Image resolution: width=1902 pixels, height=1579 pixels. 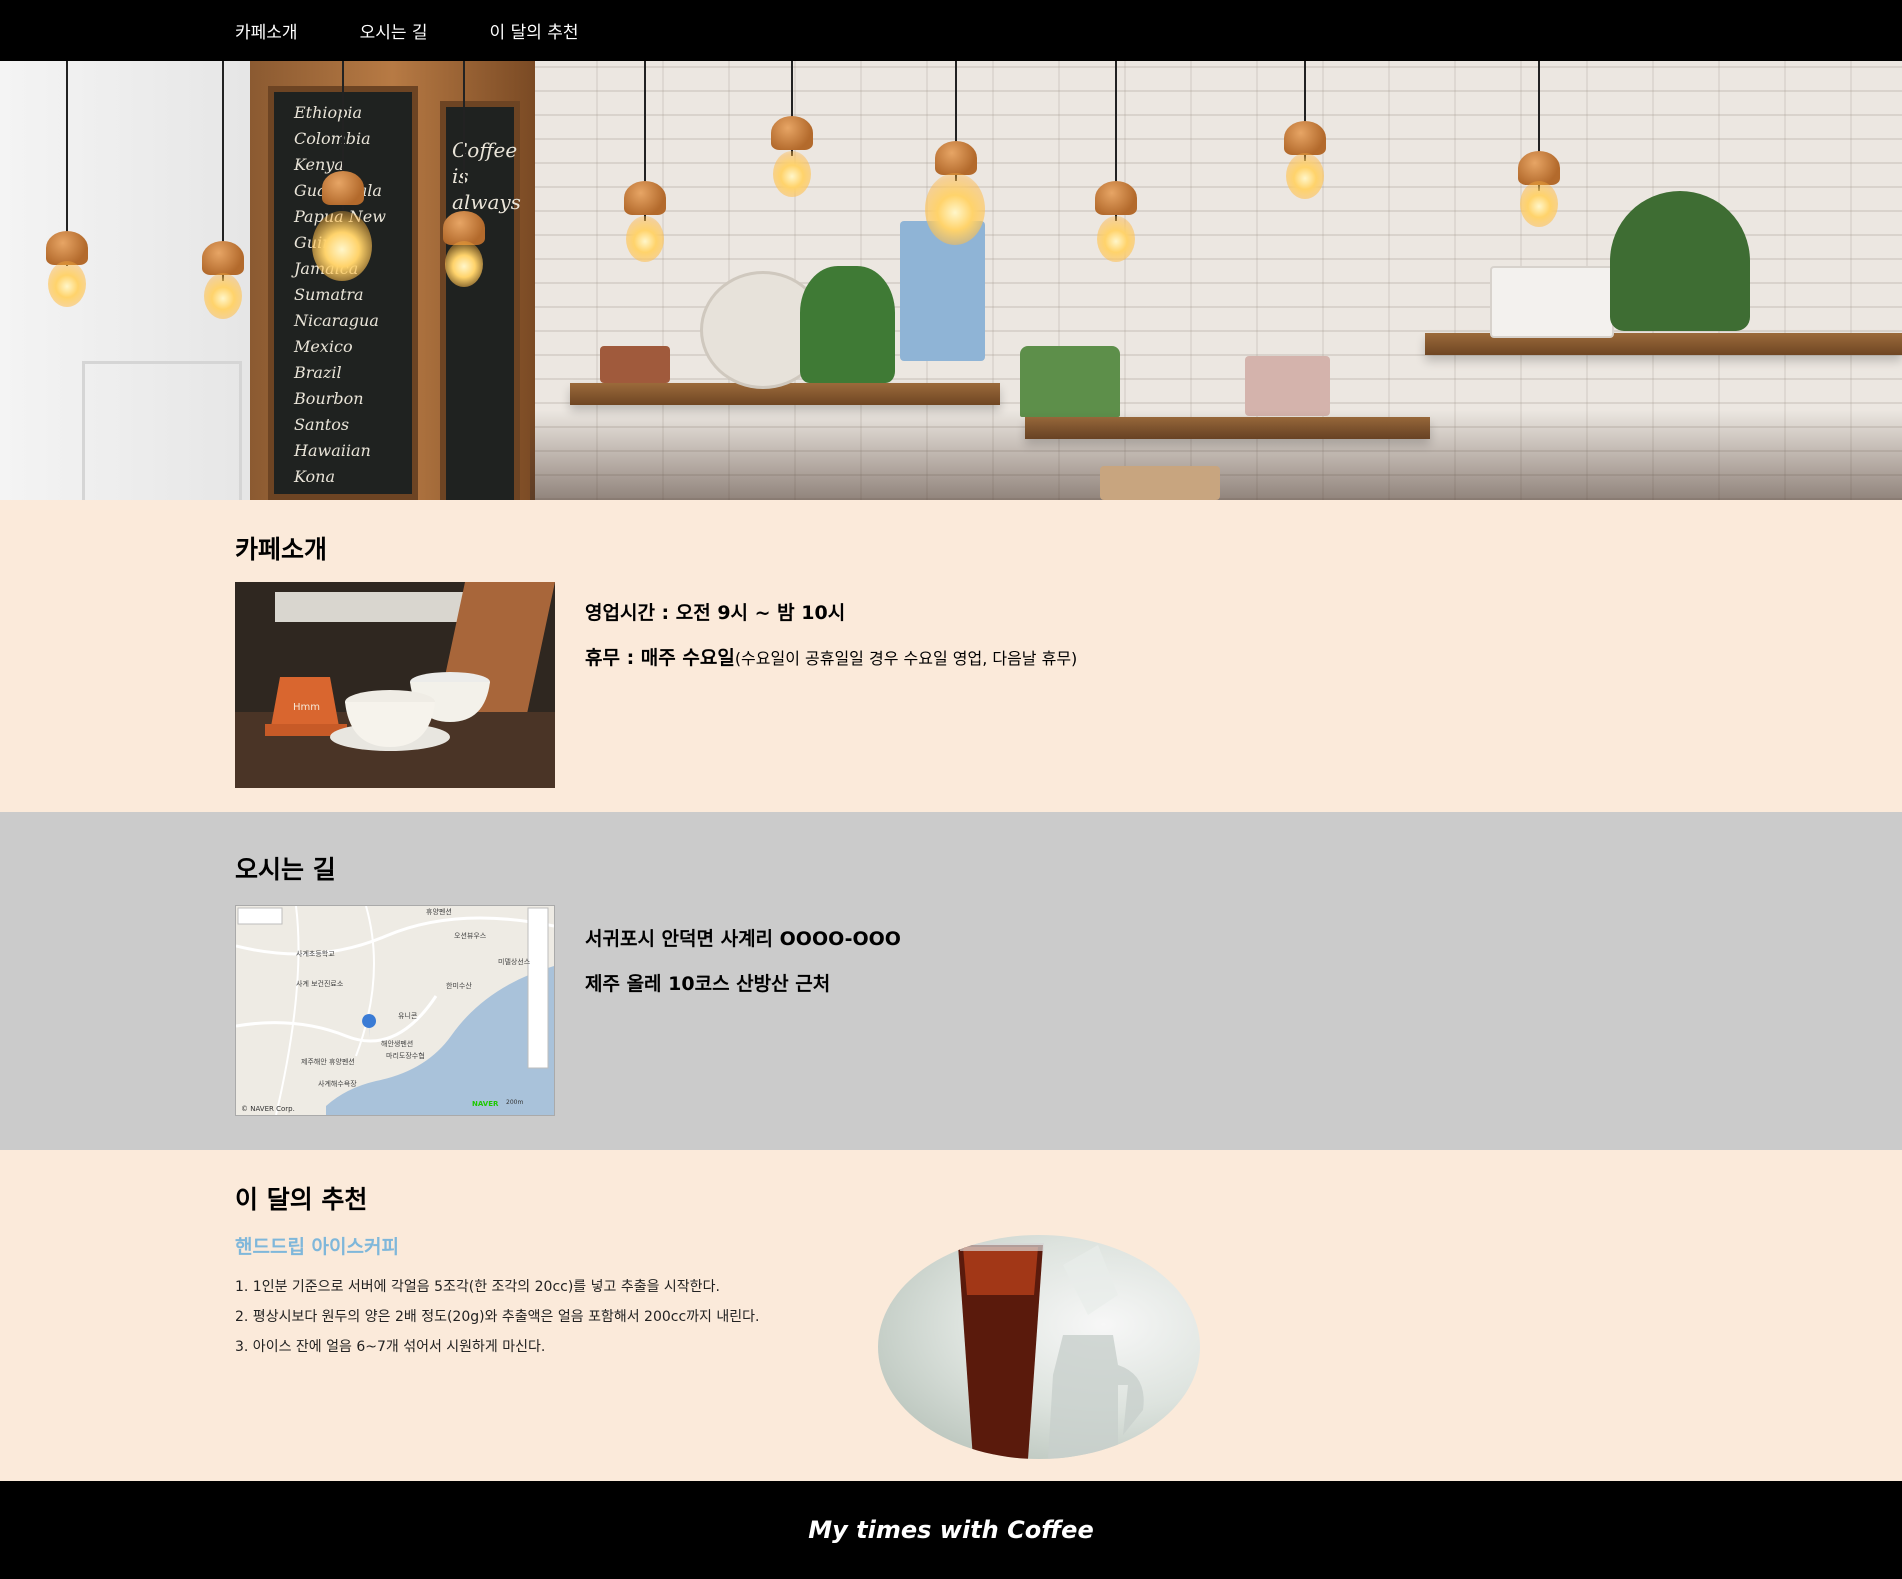 What do you see at coordinates (281, 549) in the screenshot?
I see `section-title: 카페소개` at bounding box center [281, 549].